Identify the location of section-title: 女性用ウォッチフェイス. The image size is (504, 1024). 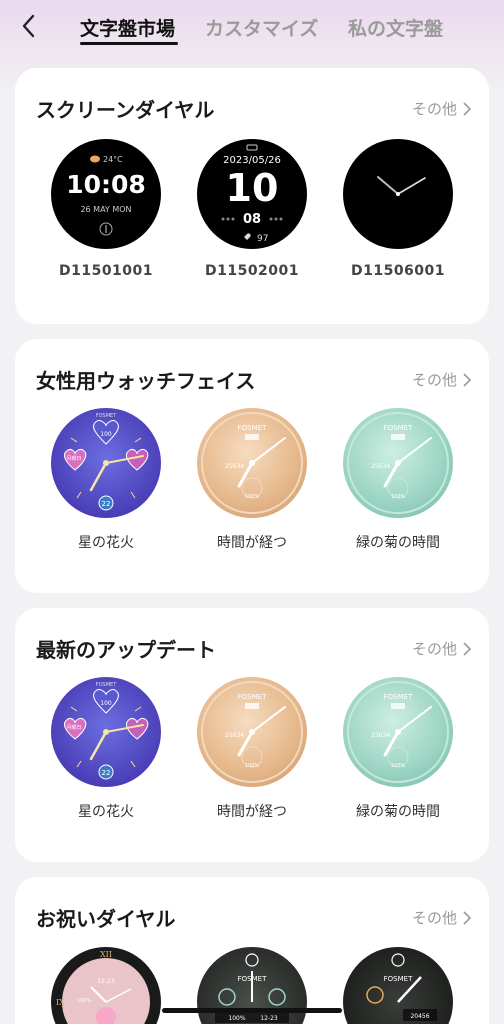
(146, 381).